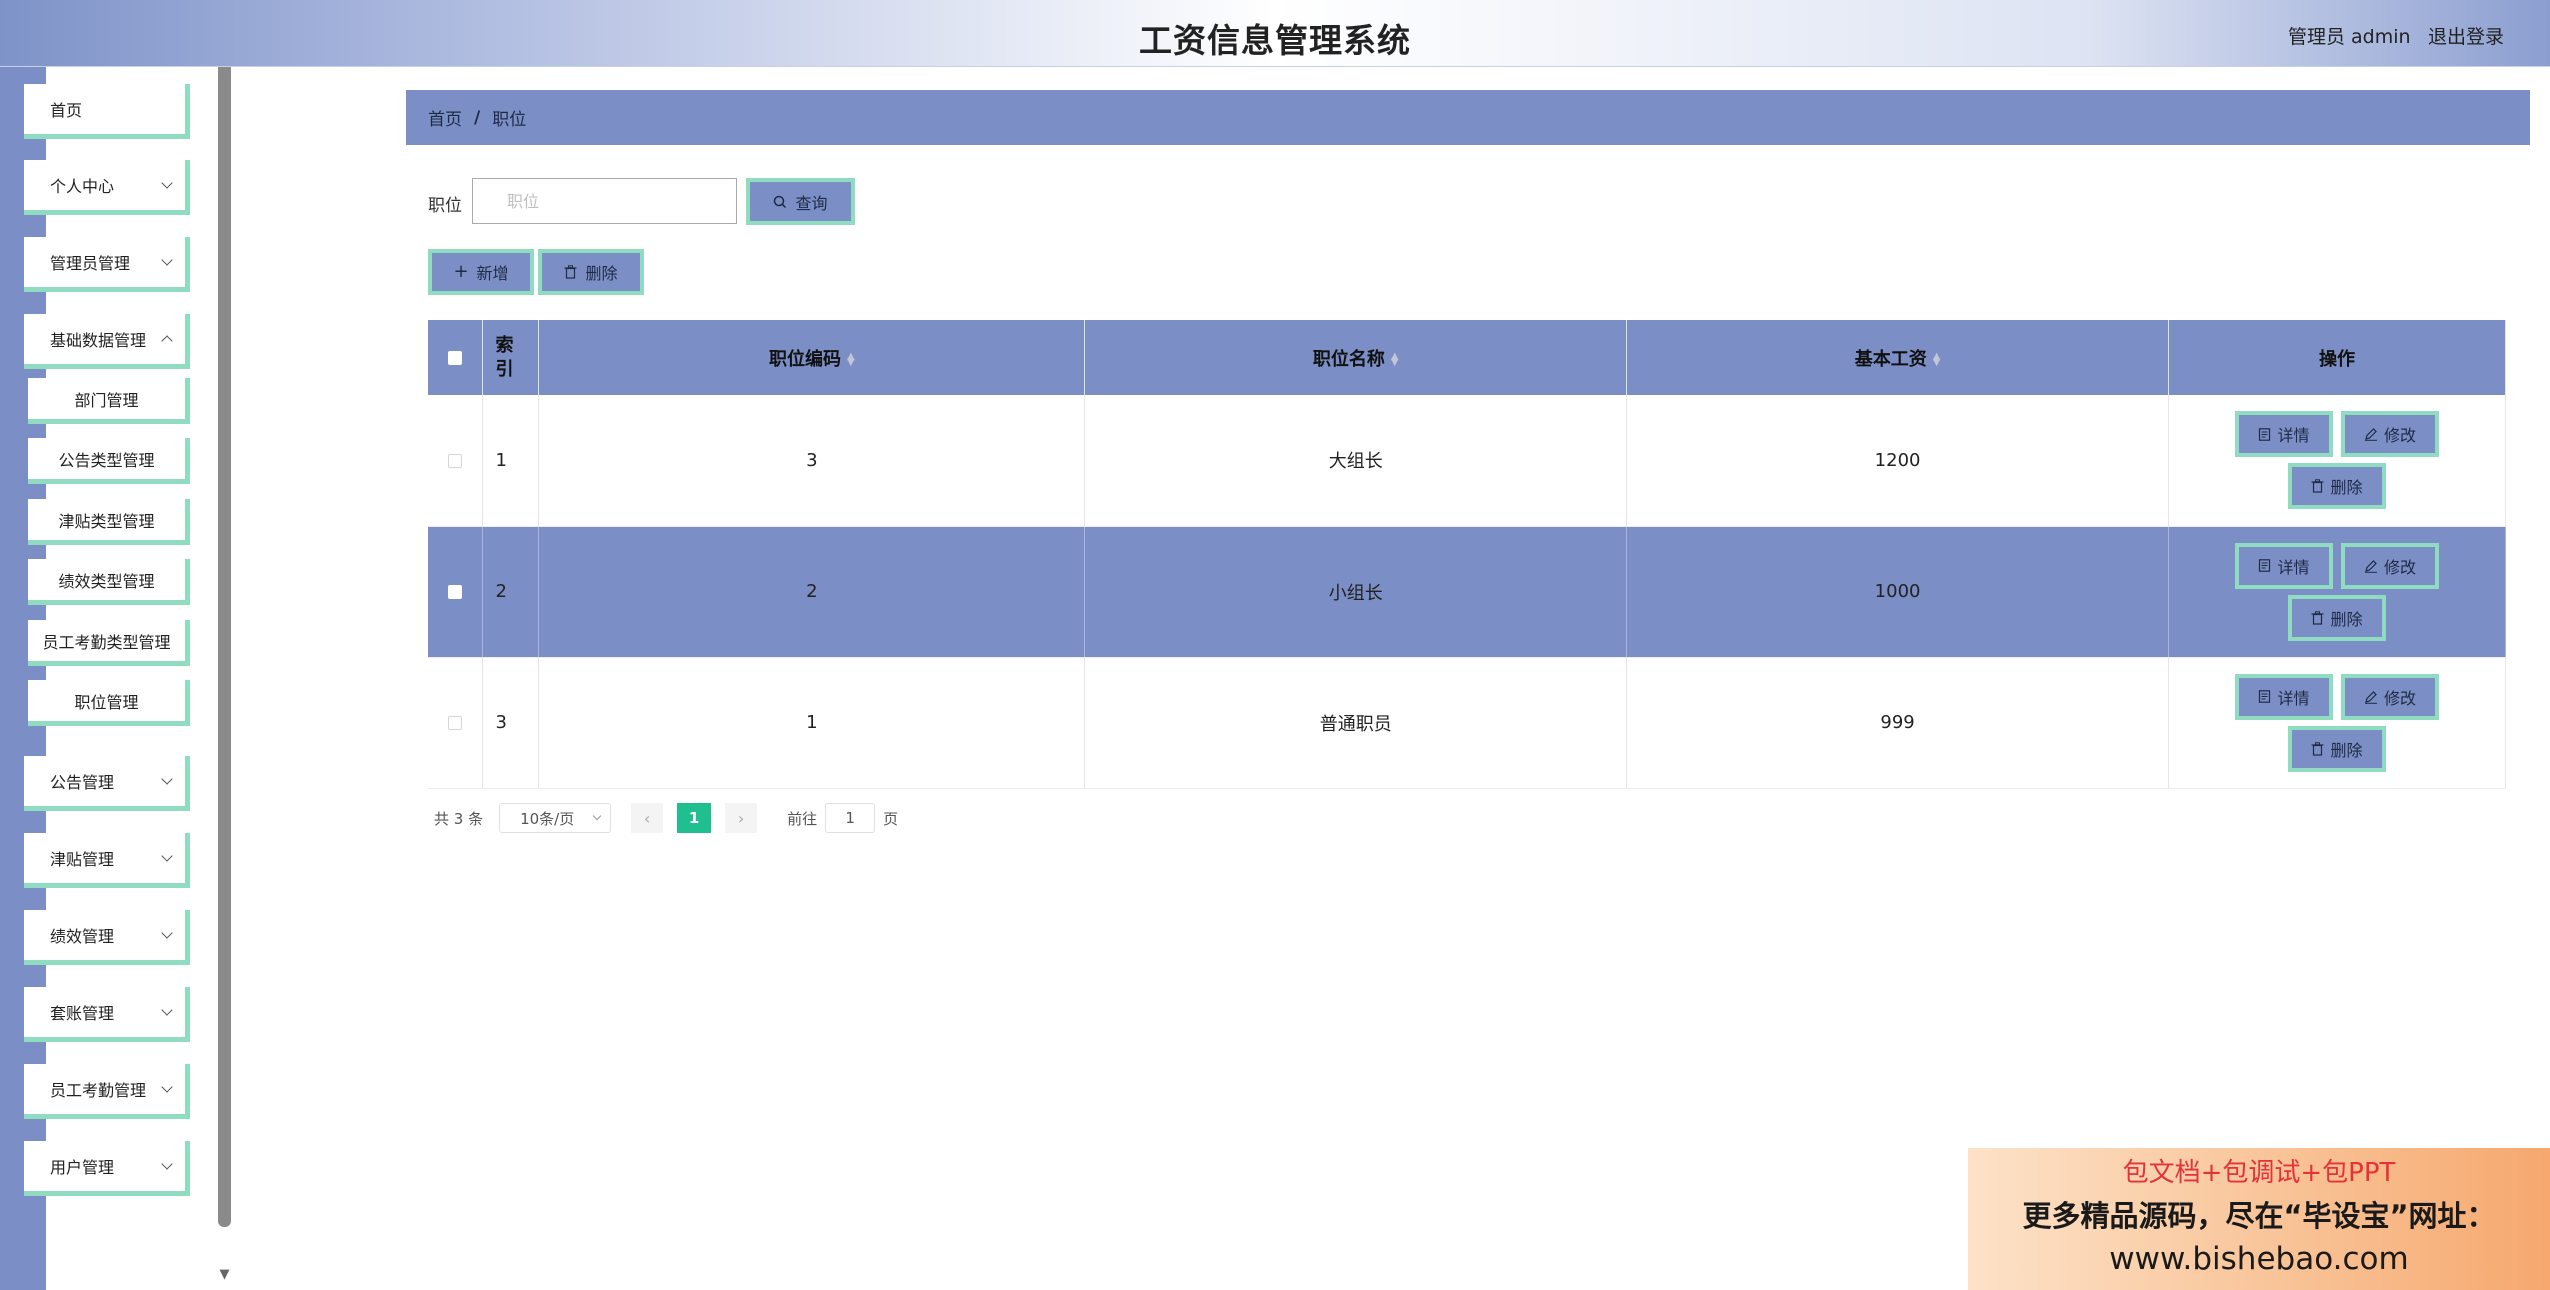 The image size is (2550, 1290). Describe the element at coordinates (461, 271) in the screenshot. I see `plus-icon: +` at that location.